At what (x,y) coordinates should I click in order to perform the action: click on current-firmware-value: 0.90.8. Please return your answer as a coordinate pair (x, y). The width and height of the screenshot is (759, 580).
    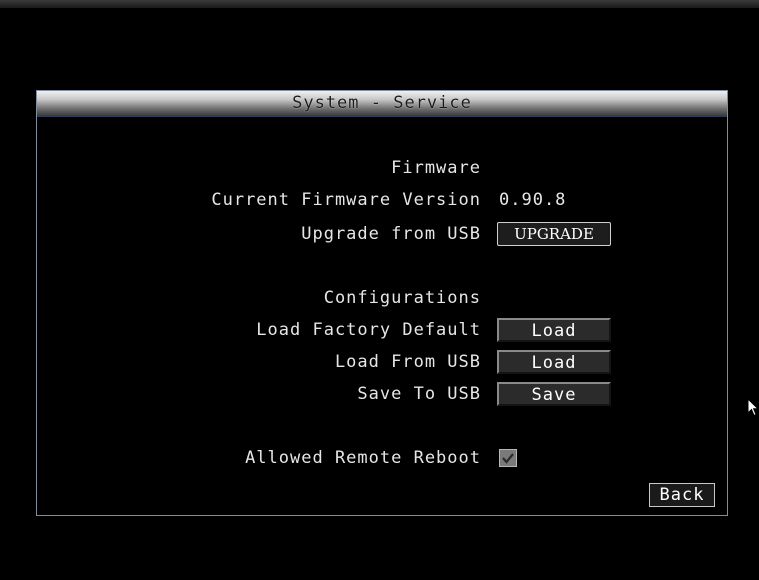
    Looking at the image, I should click on (533, 200).